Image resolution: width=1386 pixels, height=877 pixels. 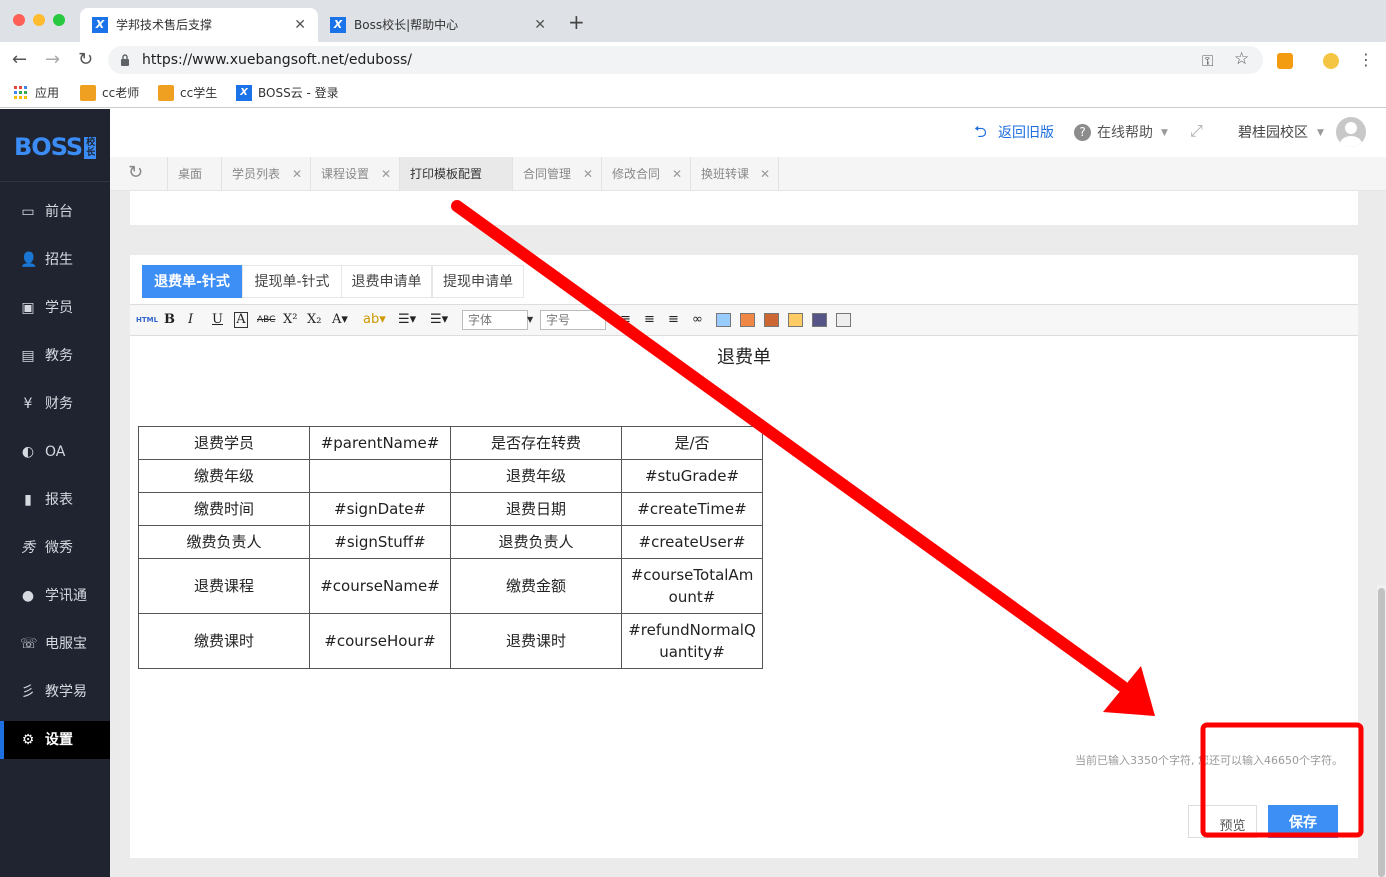 I want to click on forward-arrow-icon: →, so click(x=52, y=60).